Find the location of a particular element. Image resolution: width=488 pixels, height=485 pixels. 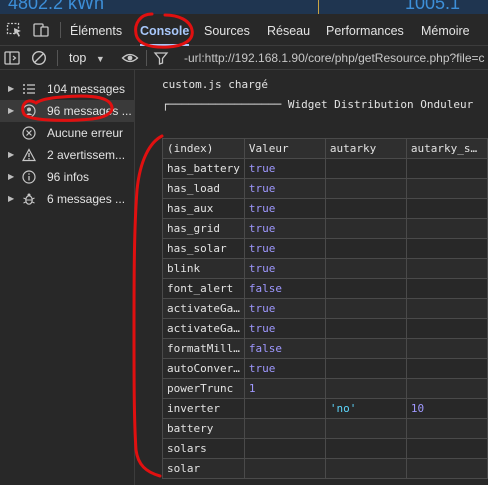

cell-index: solars is located at coordinates (203, 448).